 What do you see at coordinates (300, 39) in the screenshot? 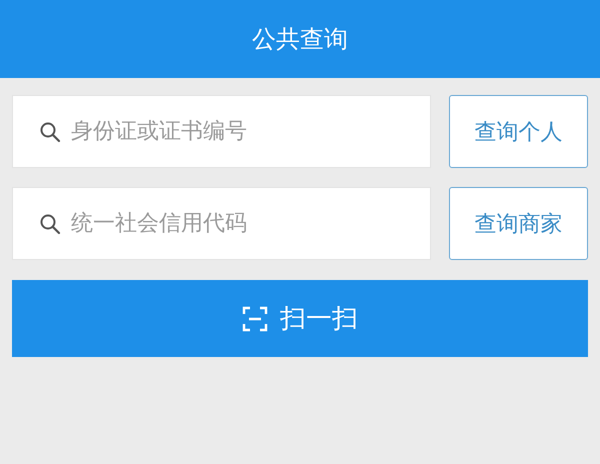
I see `page-title: 公共查询` at bounding box center [300, 39].